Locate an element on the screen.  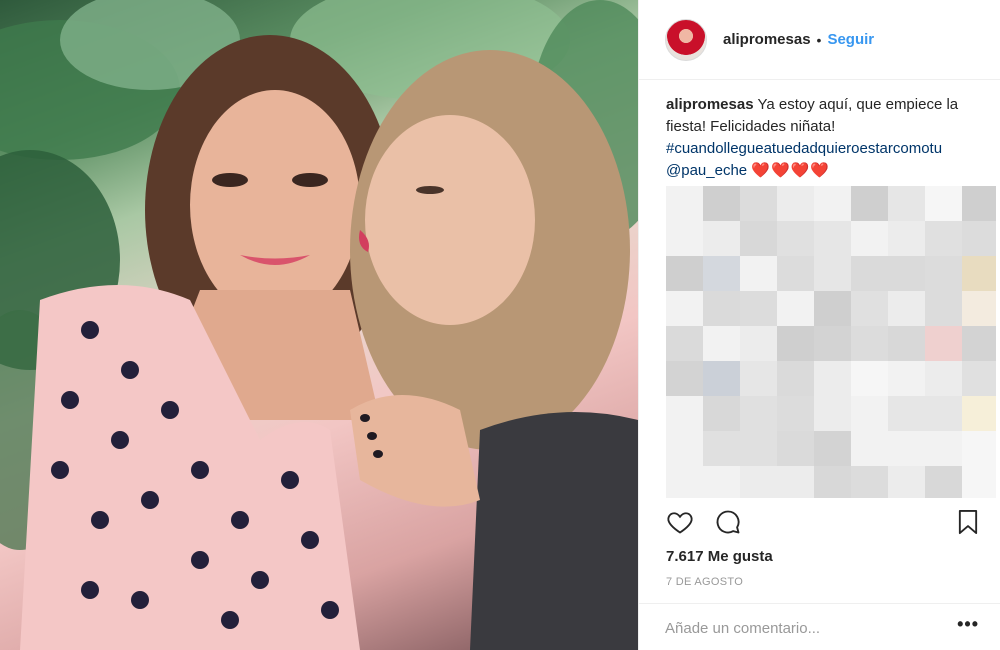
post-header: alipromesas • Seguir is located at coordinates (819, 40).